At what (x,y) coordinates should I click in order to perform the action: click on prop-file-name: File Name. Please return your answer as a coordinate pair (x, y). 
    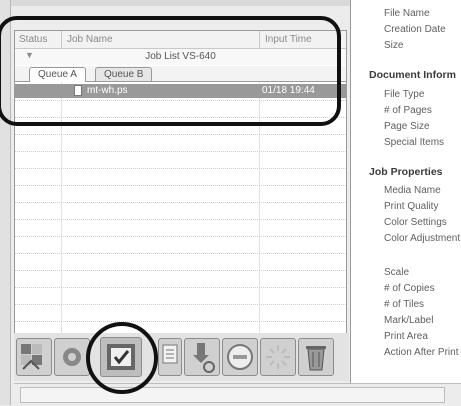
    Looking at the image, I should click on (407, 13).